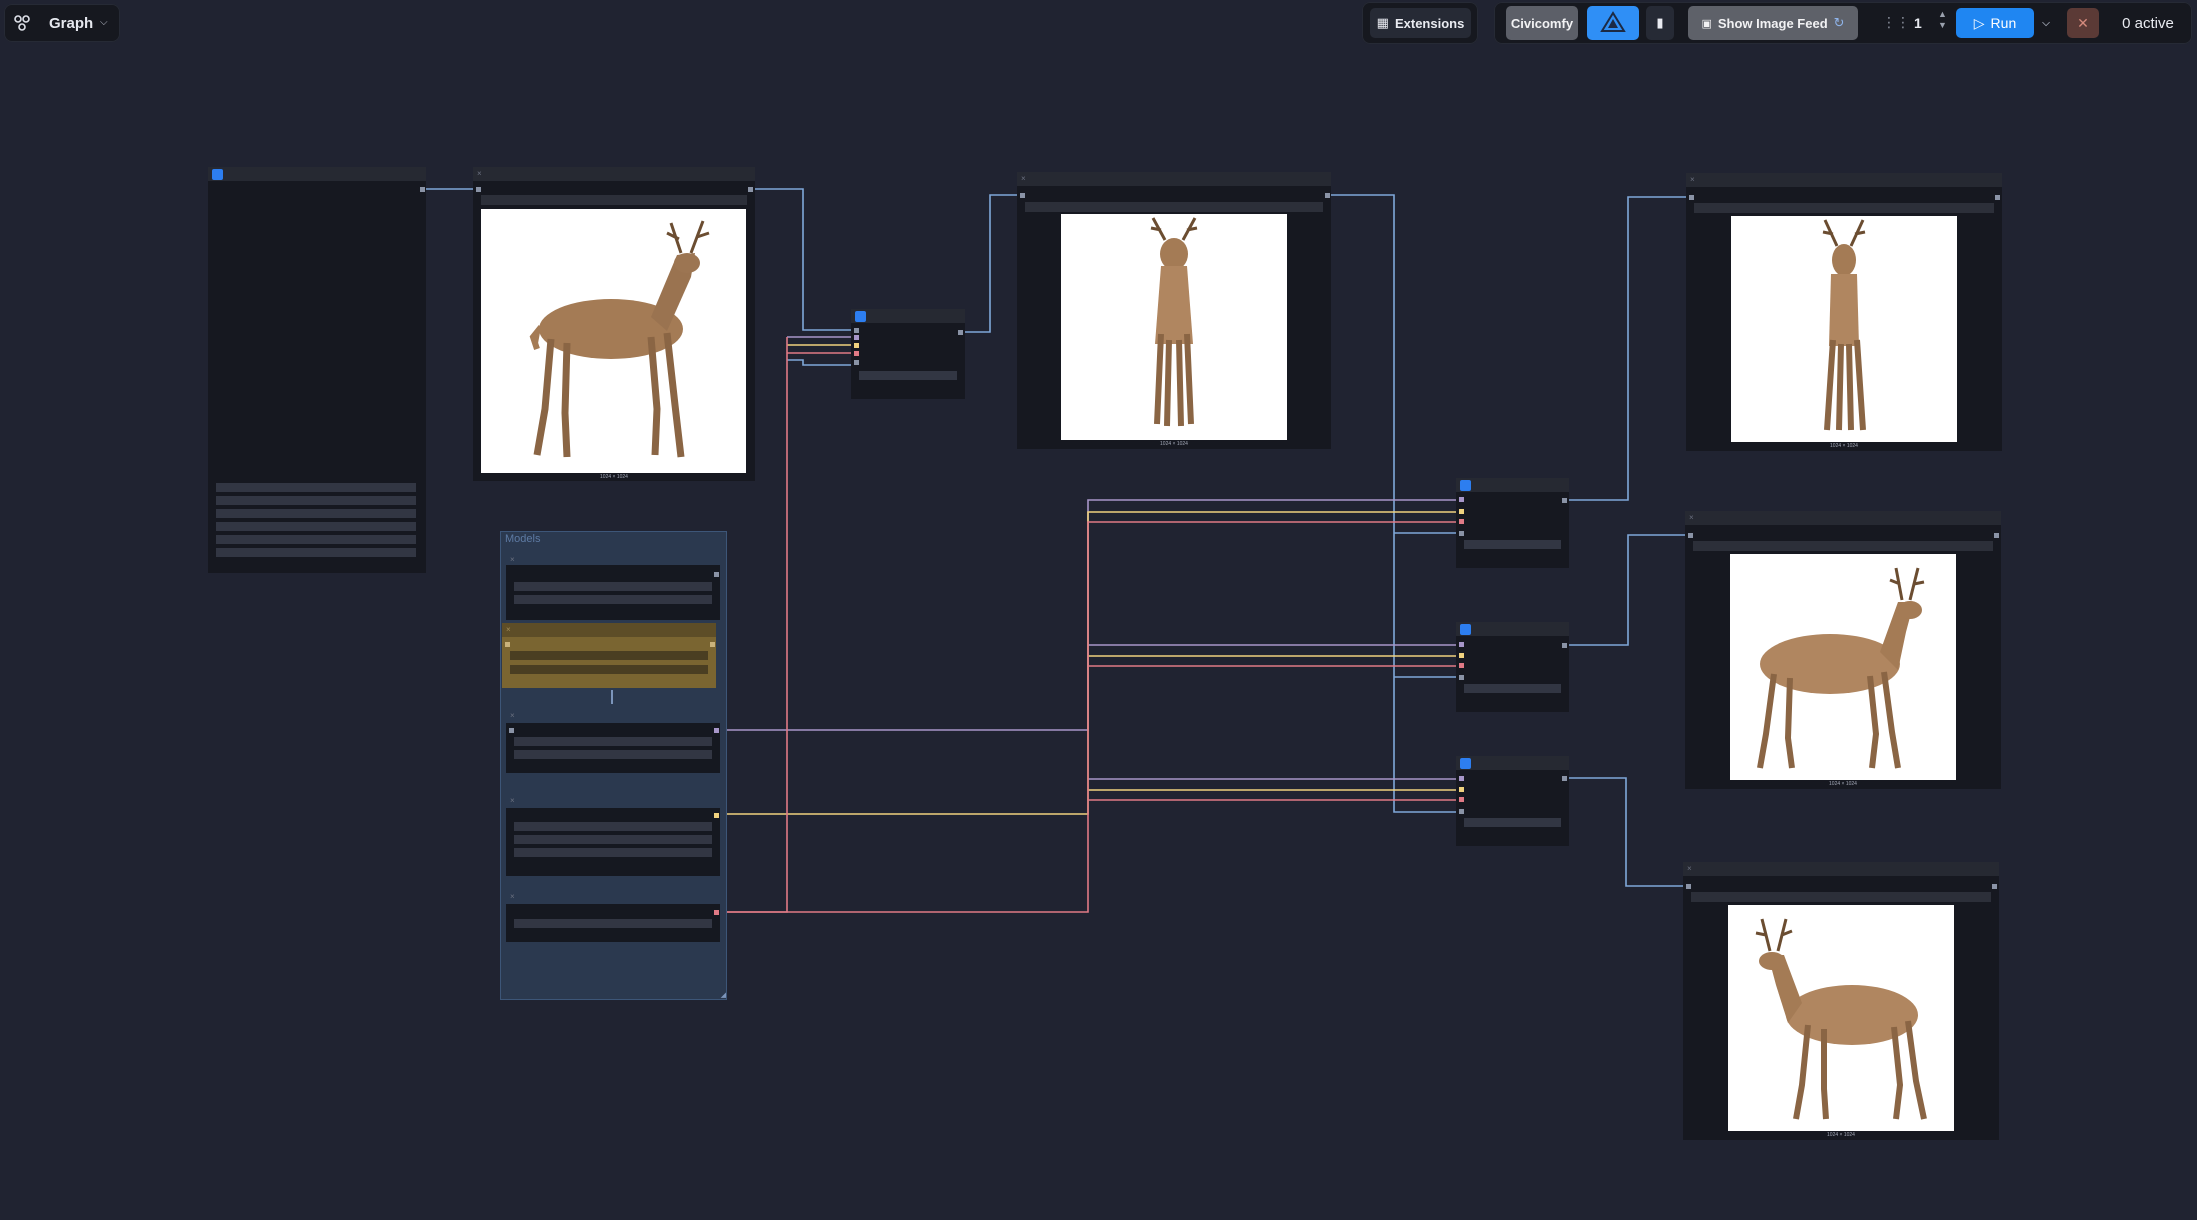 This screenshot has height=1220, width=2197. Describe the element at coordinates (1843, 650) in the screenshot. I see `preview-image-node-4: × 1024 × 1024` at that location.